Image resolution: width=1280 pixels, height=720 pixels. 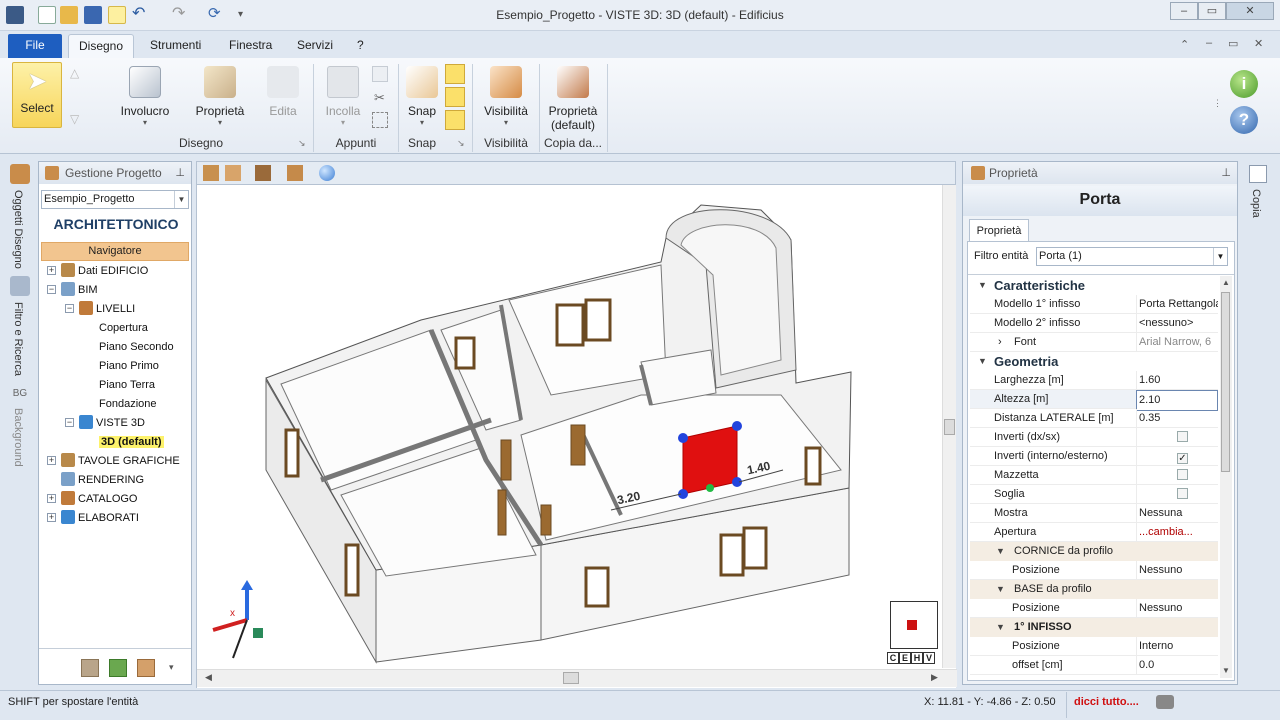 I want to click on tree-item: LIVELLI, so click(x=107, y=309).